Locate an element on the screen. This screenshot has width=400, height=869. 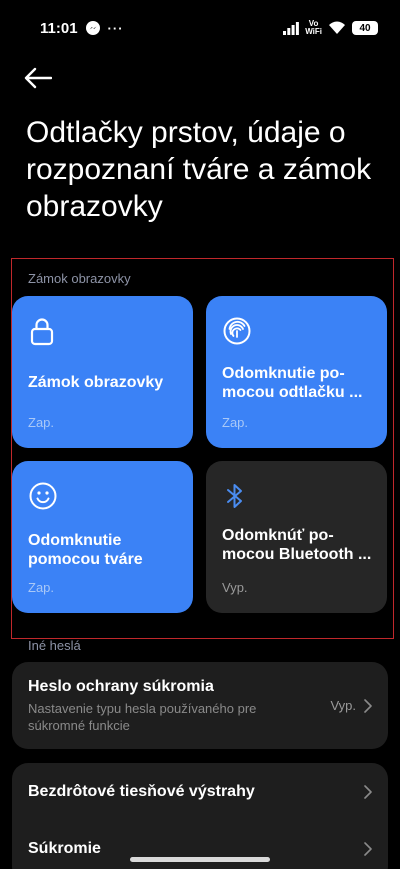
privacy-password-value: Vyp. is located at coordinates (343, 705).